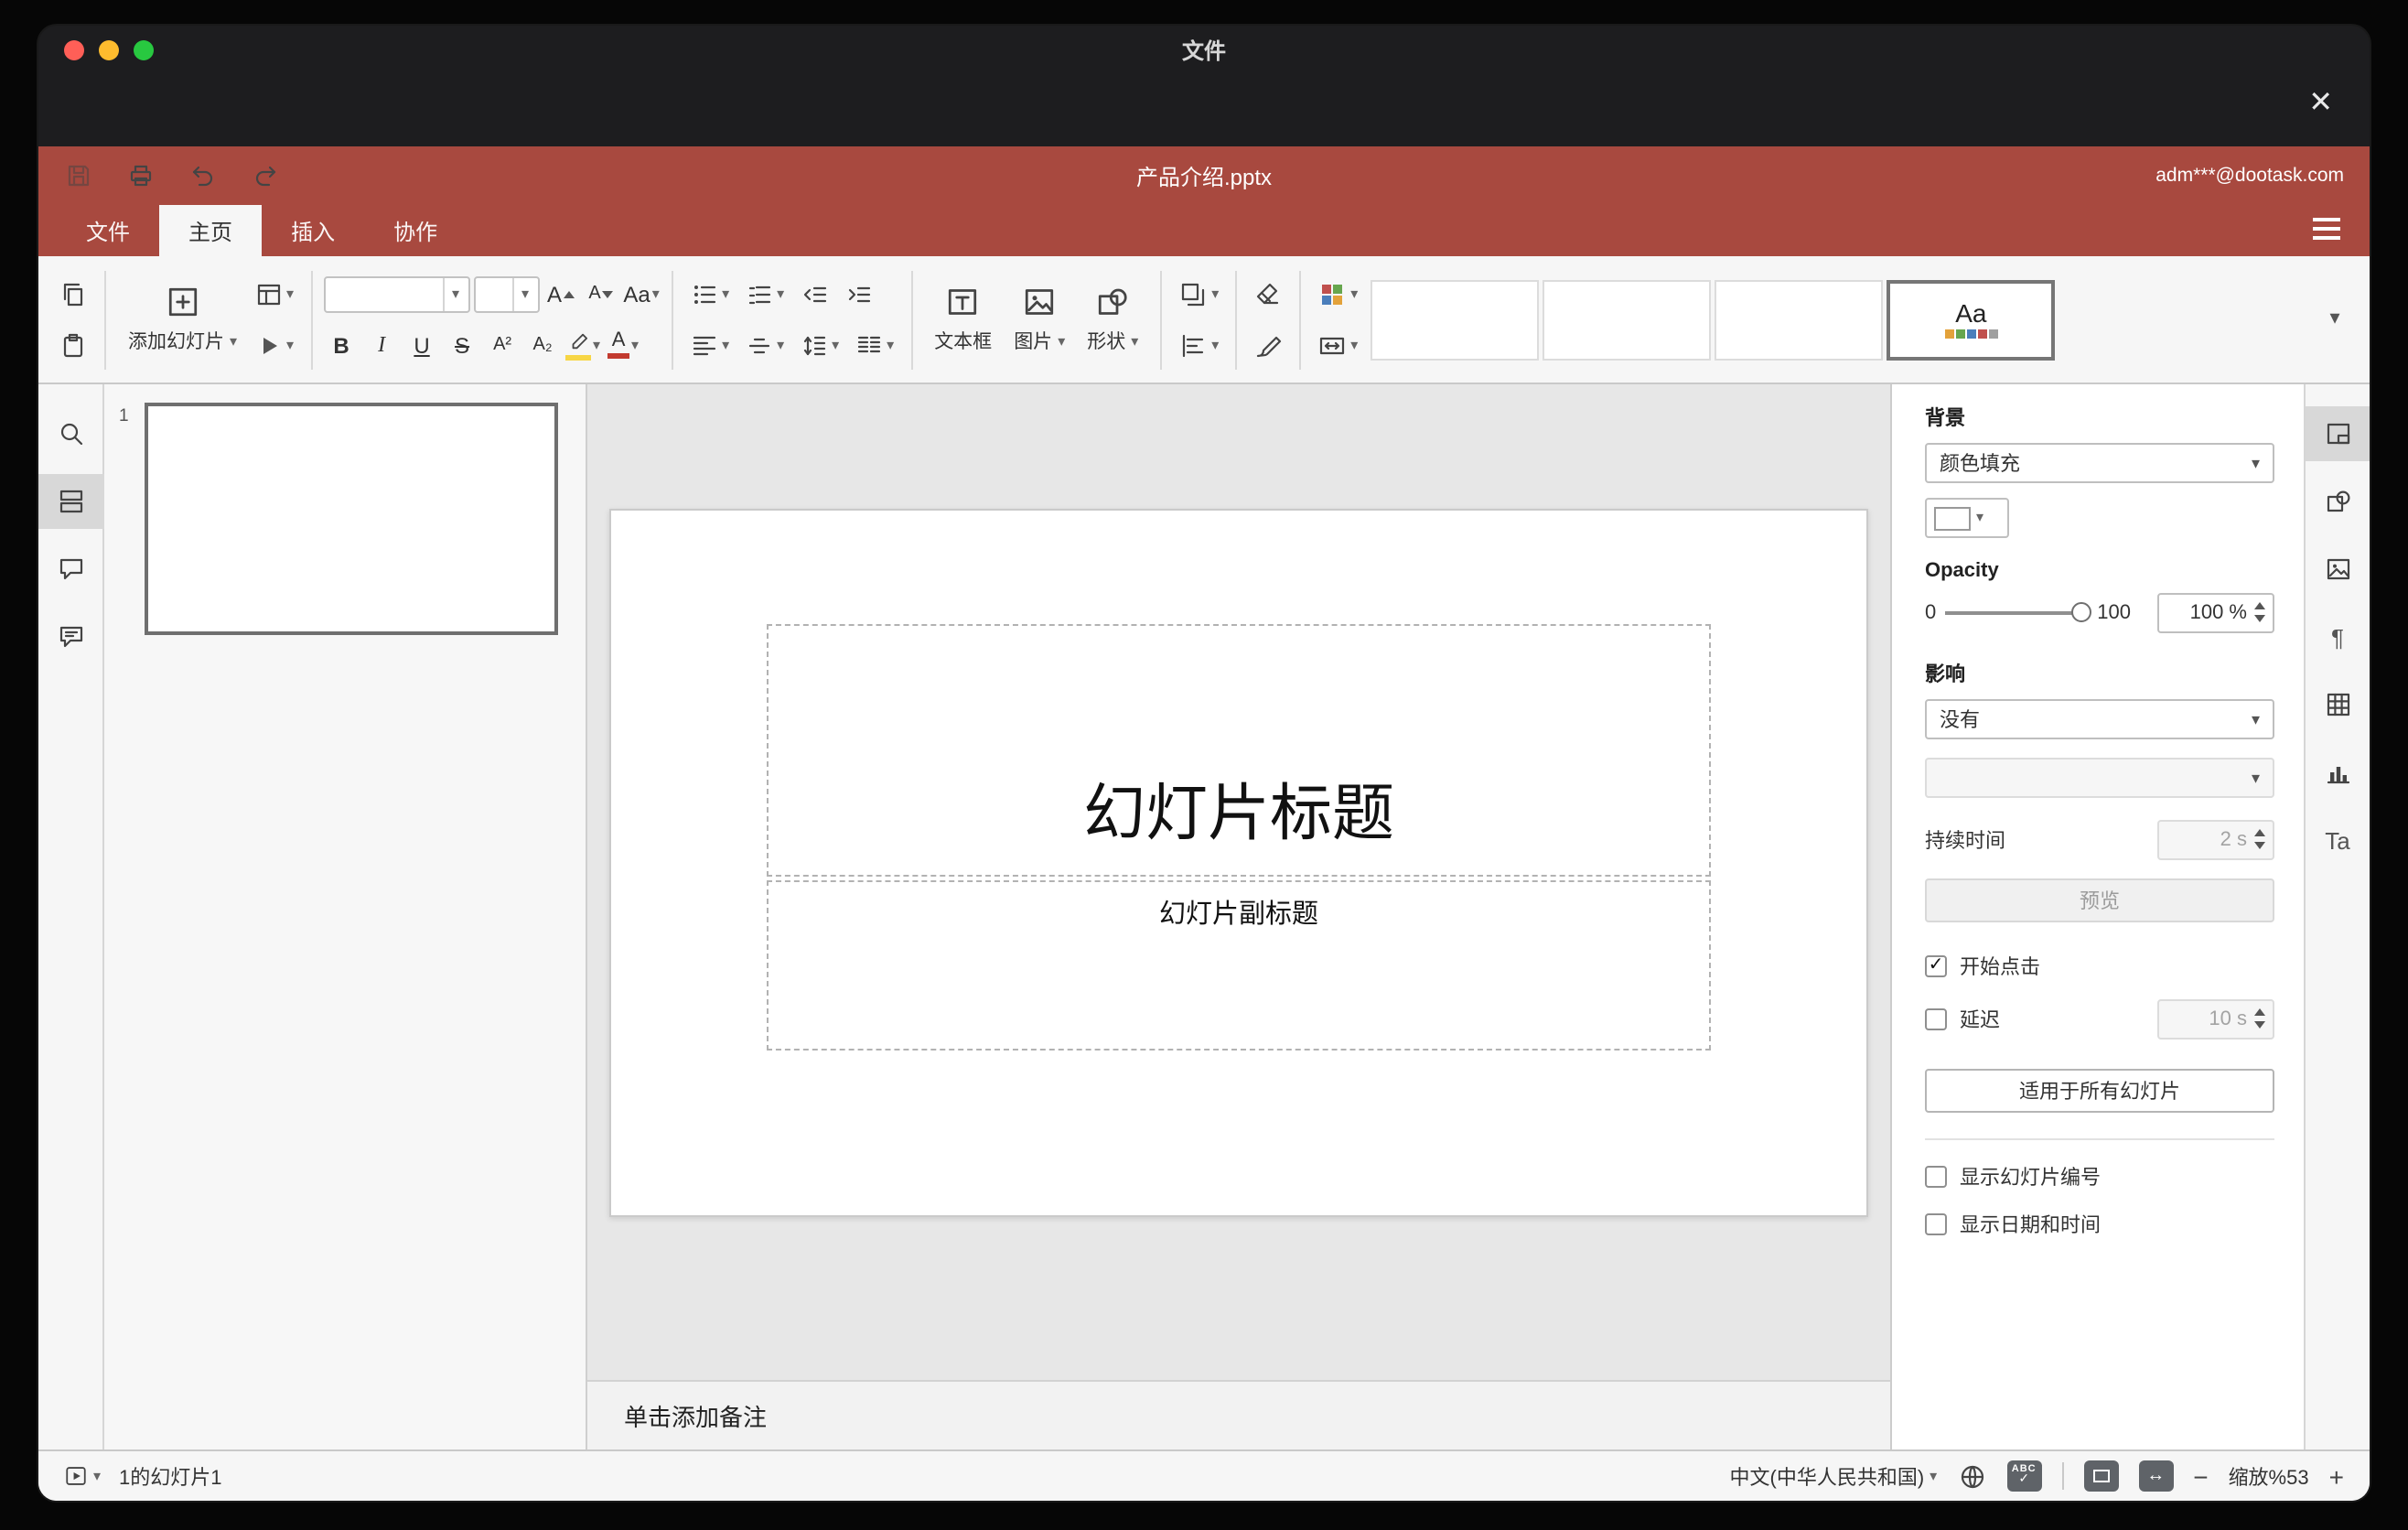 This screenshot has width=2408, height=1530. Describe the element at coordinates (462, 345) in the screenshot. I see `strikethrough-button: S` at that location.